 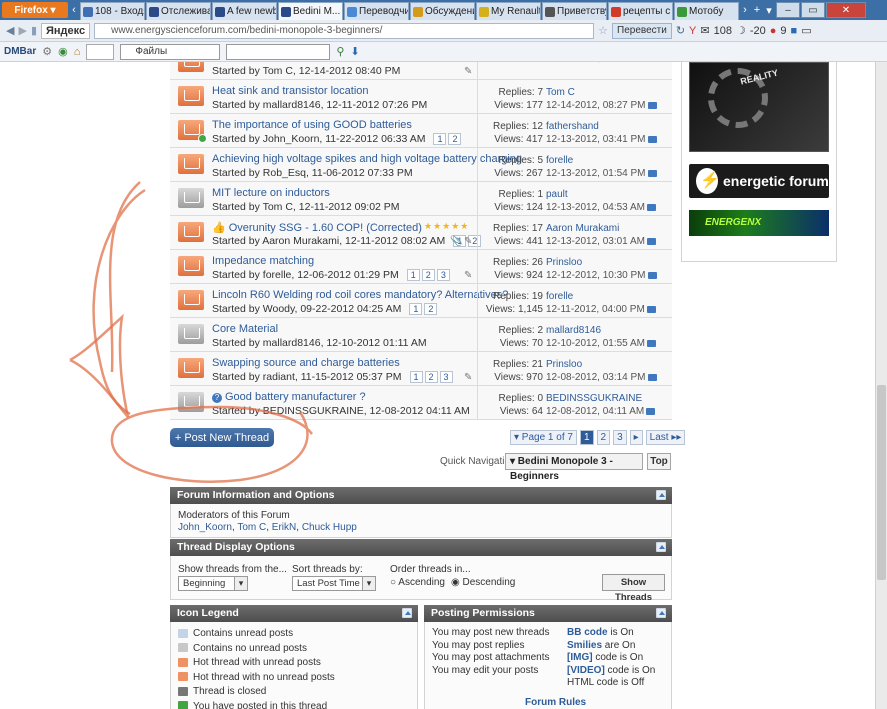 What do you see at coordinates (642, 30) in the screenshot?
I see `translate-button: Перевести` at bounding box center [642, 30].